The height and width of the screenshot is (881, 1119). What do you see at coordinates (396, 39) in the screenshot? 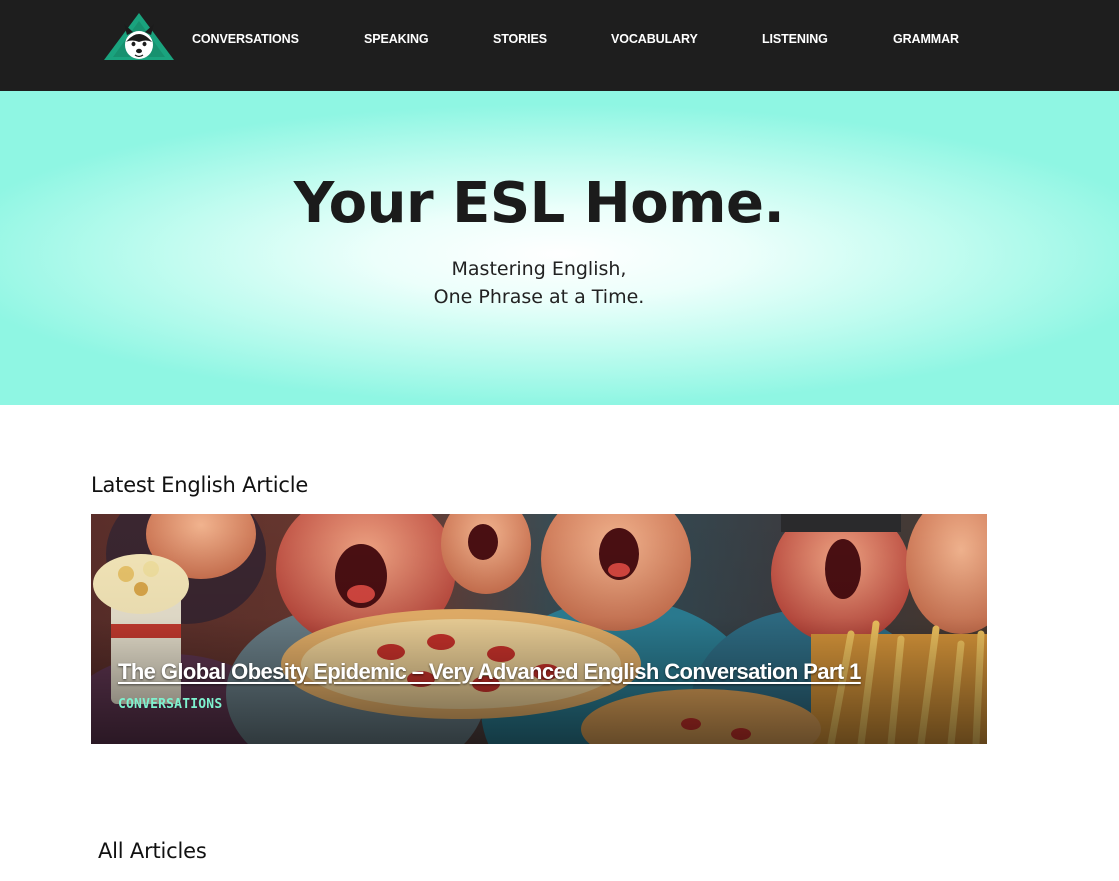
I see `nav-item-speaking: SPEAKING` at bounding box center [396, 39].